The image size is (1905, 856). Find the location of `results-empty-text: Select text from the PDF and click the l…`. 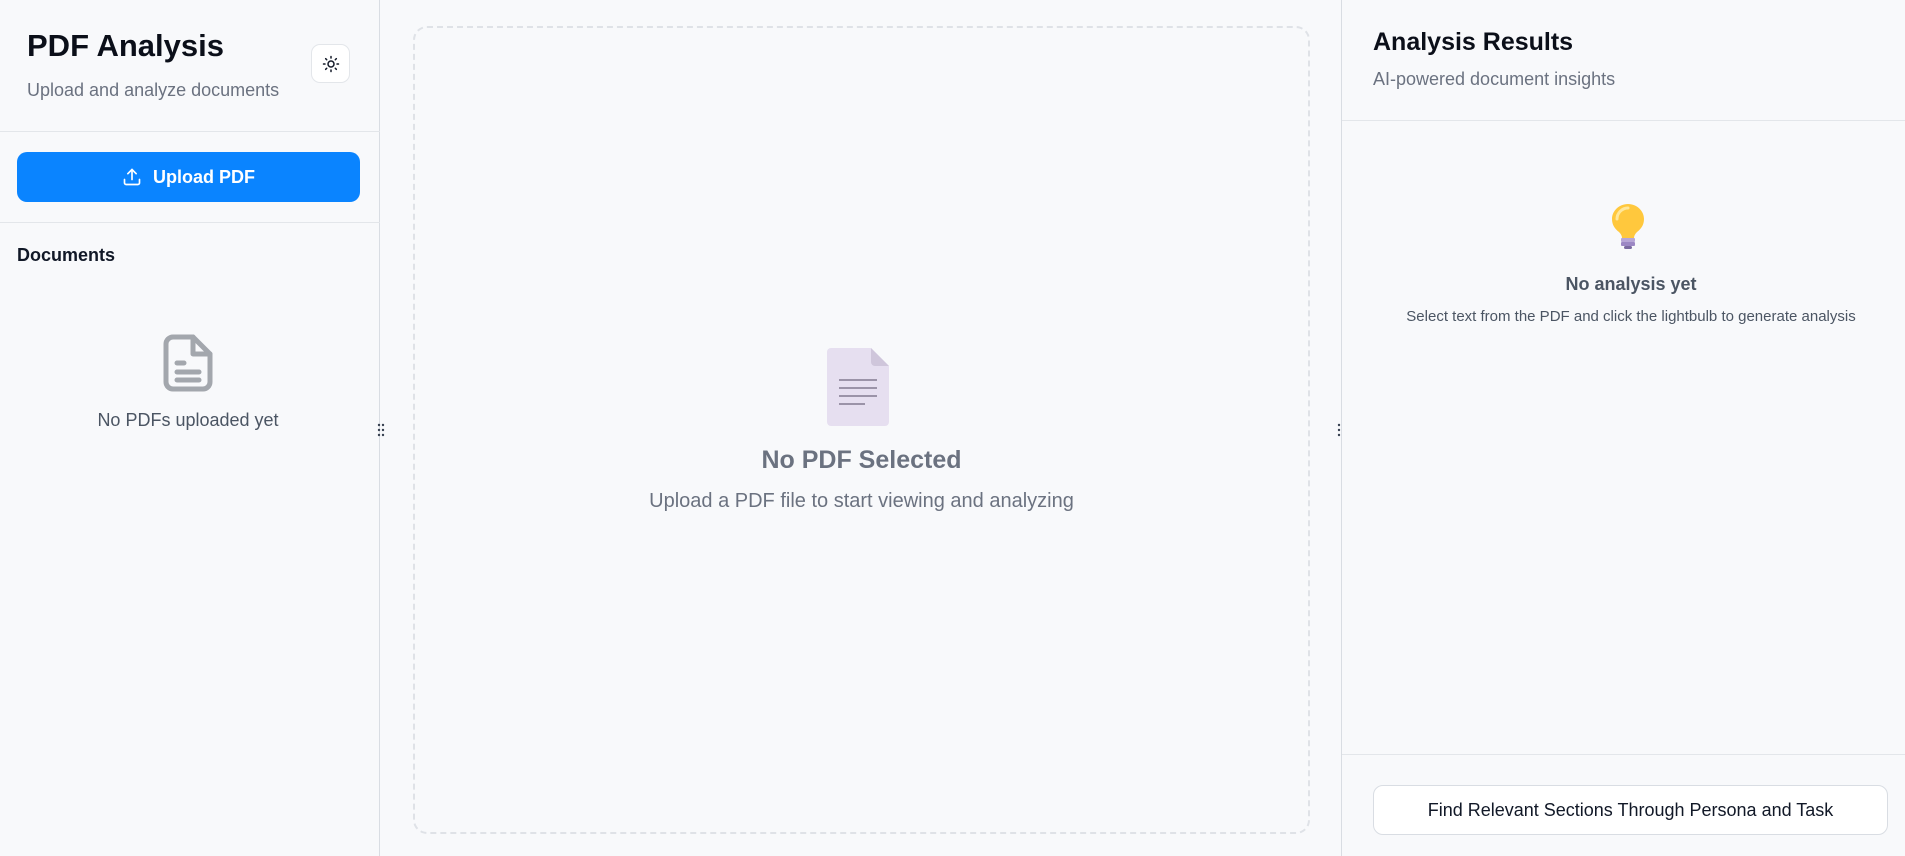

results-empty-text: Select text from the PDF and click the l… is located at coordinates (1631, 316).